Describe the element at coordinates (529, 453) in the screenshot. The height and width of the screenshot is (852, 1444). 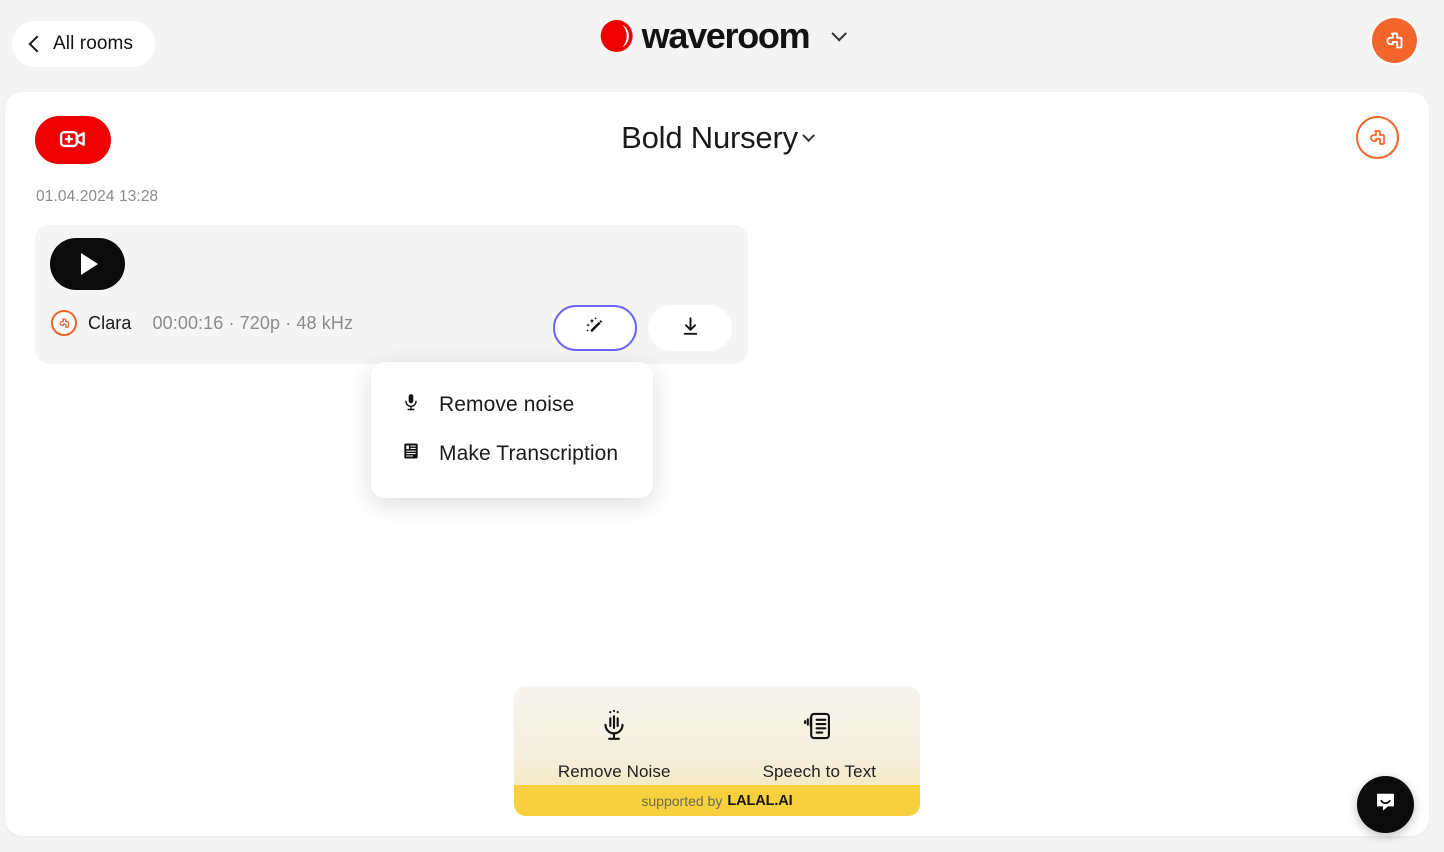
I see `menu-item-label: Make Transcription` at that location.